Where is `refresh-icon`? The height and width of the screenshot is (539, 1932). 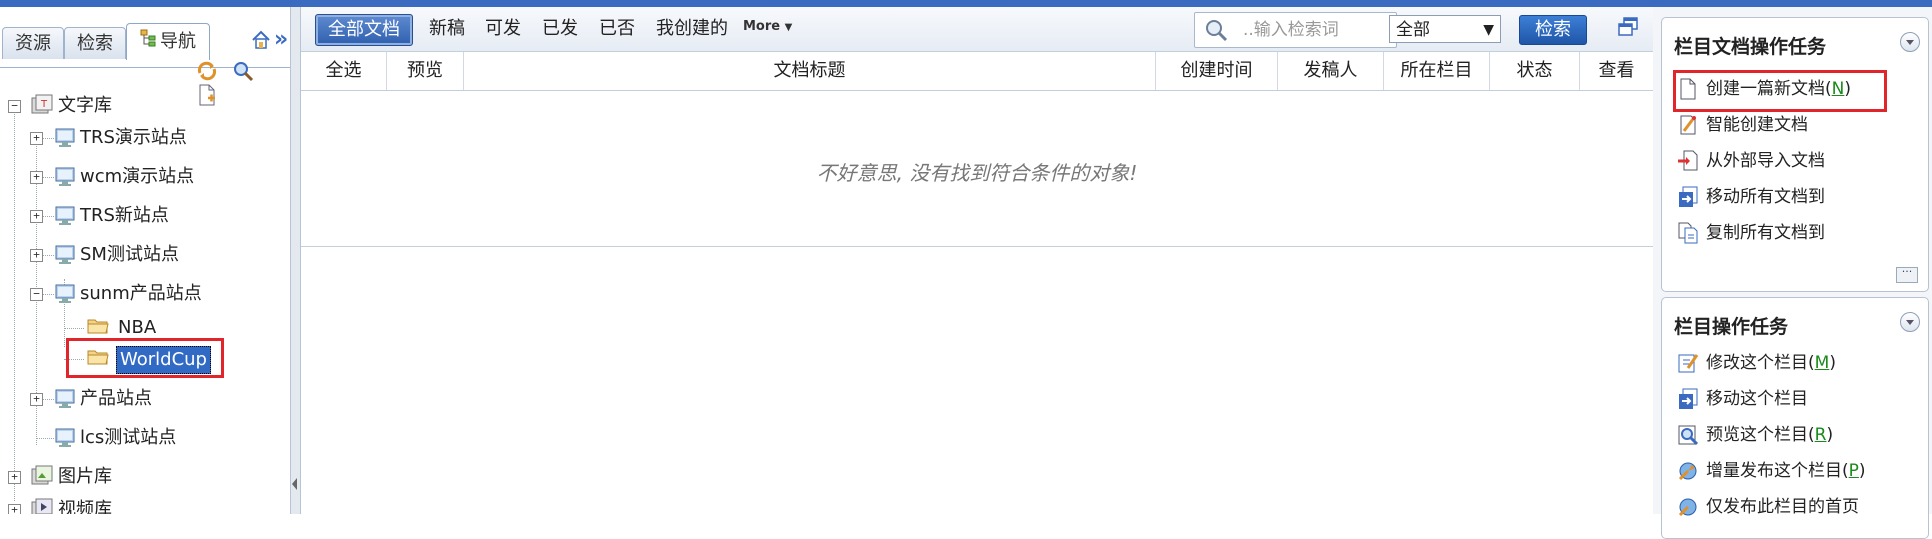
refresh-icon is located at coordinates (207, 71).